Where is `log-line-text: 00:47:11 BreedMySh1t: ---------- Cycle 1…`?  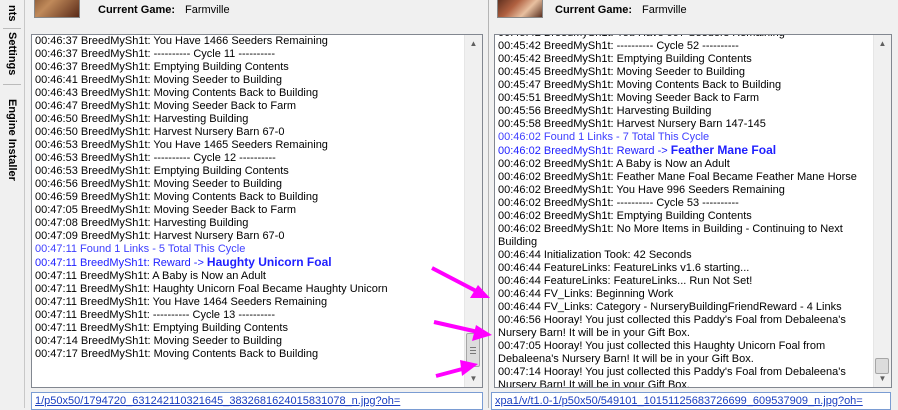 log-line-text: 00:47:11 BreedMySh1t: ---------- Cycle 1… is located at coordinates (155, 315).